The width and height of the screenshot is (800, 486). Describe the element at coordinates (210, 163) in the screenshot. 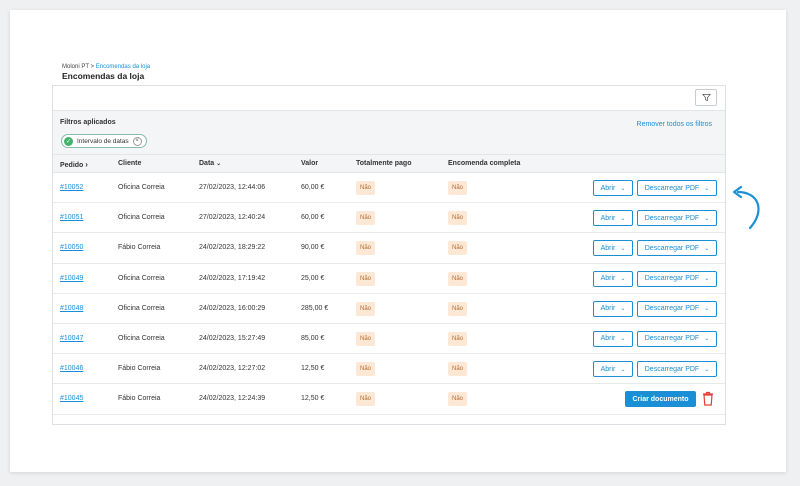

I see `column-date: Data ⌄` at that location.